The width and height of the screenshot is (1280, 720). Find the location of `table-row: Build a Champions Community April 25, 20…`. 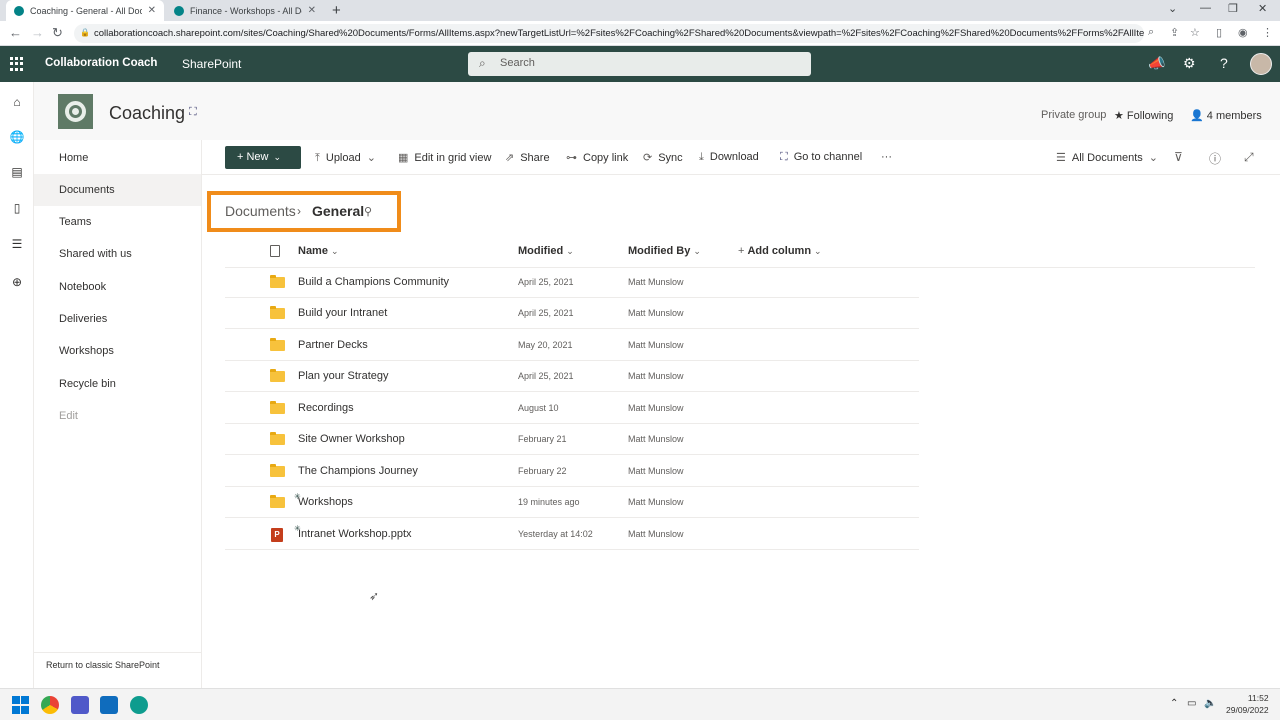

table-row: Build a Champions Community April 25, 20… is located at coordinates (572, 282).